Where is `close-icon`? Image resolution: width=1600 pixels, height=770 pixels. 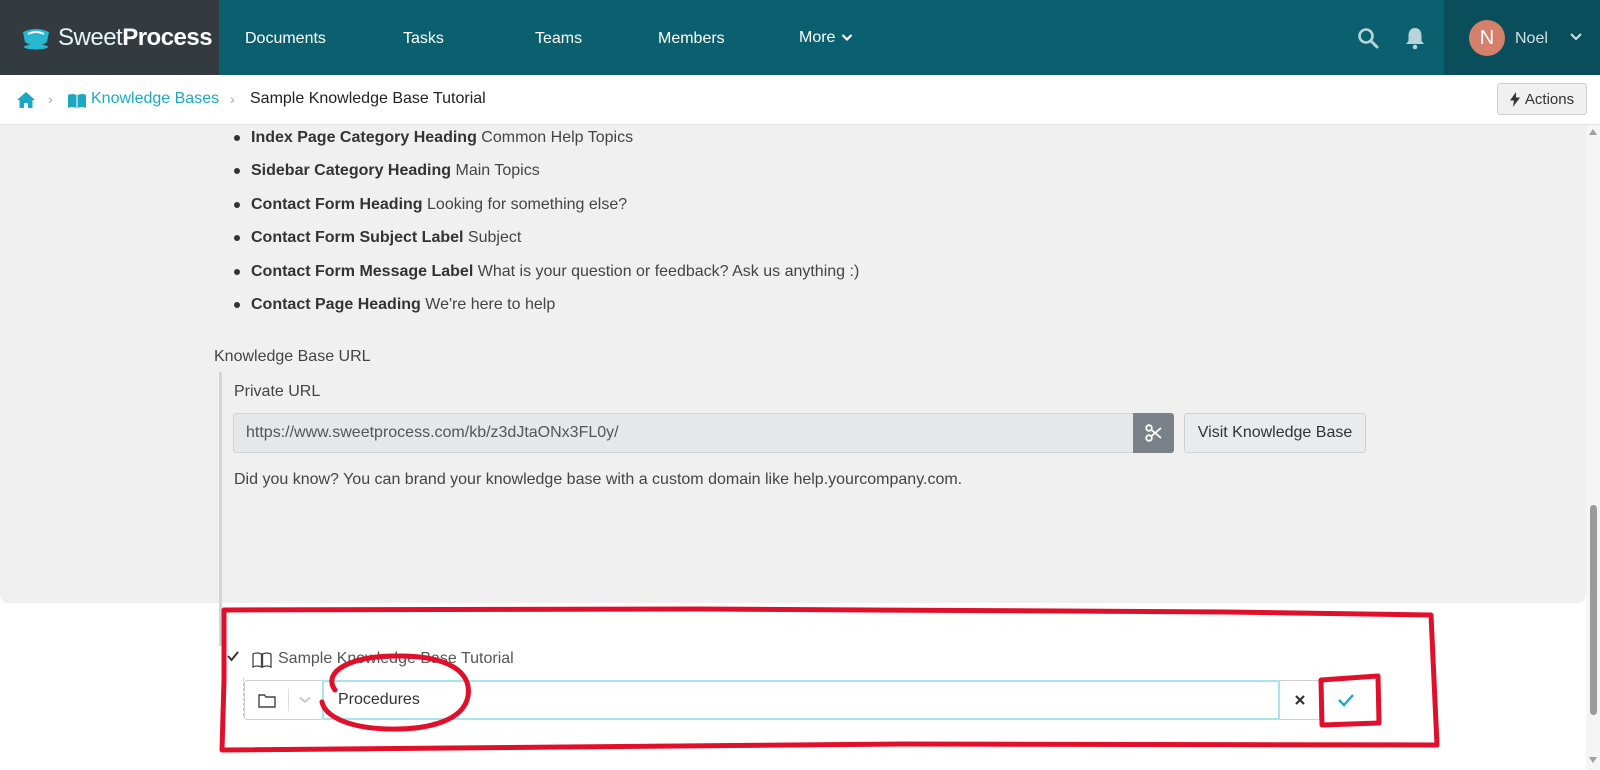
close-icon is located at coordinates (1299, 700).